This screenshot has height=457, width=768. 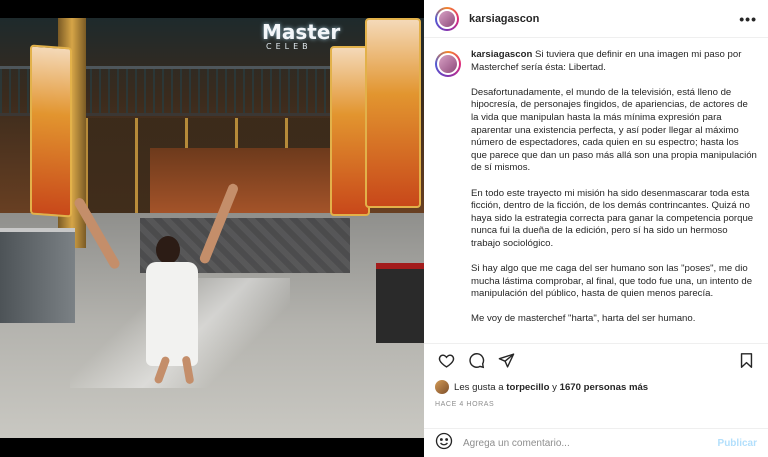 I want to click on photo-banner-far-right, so click(x=393, y=113).